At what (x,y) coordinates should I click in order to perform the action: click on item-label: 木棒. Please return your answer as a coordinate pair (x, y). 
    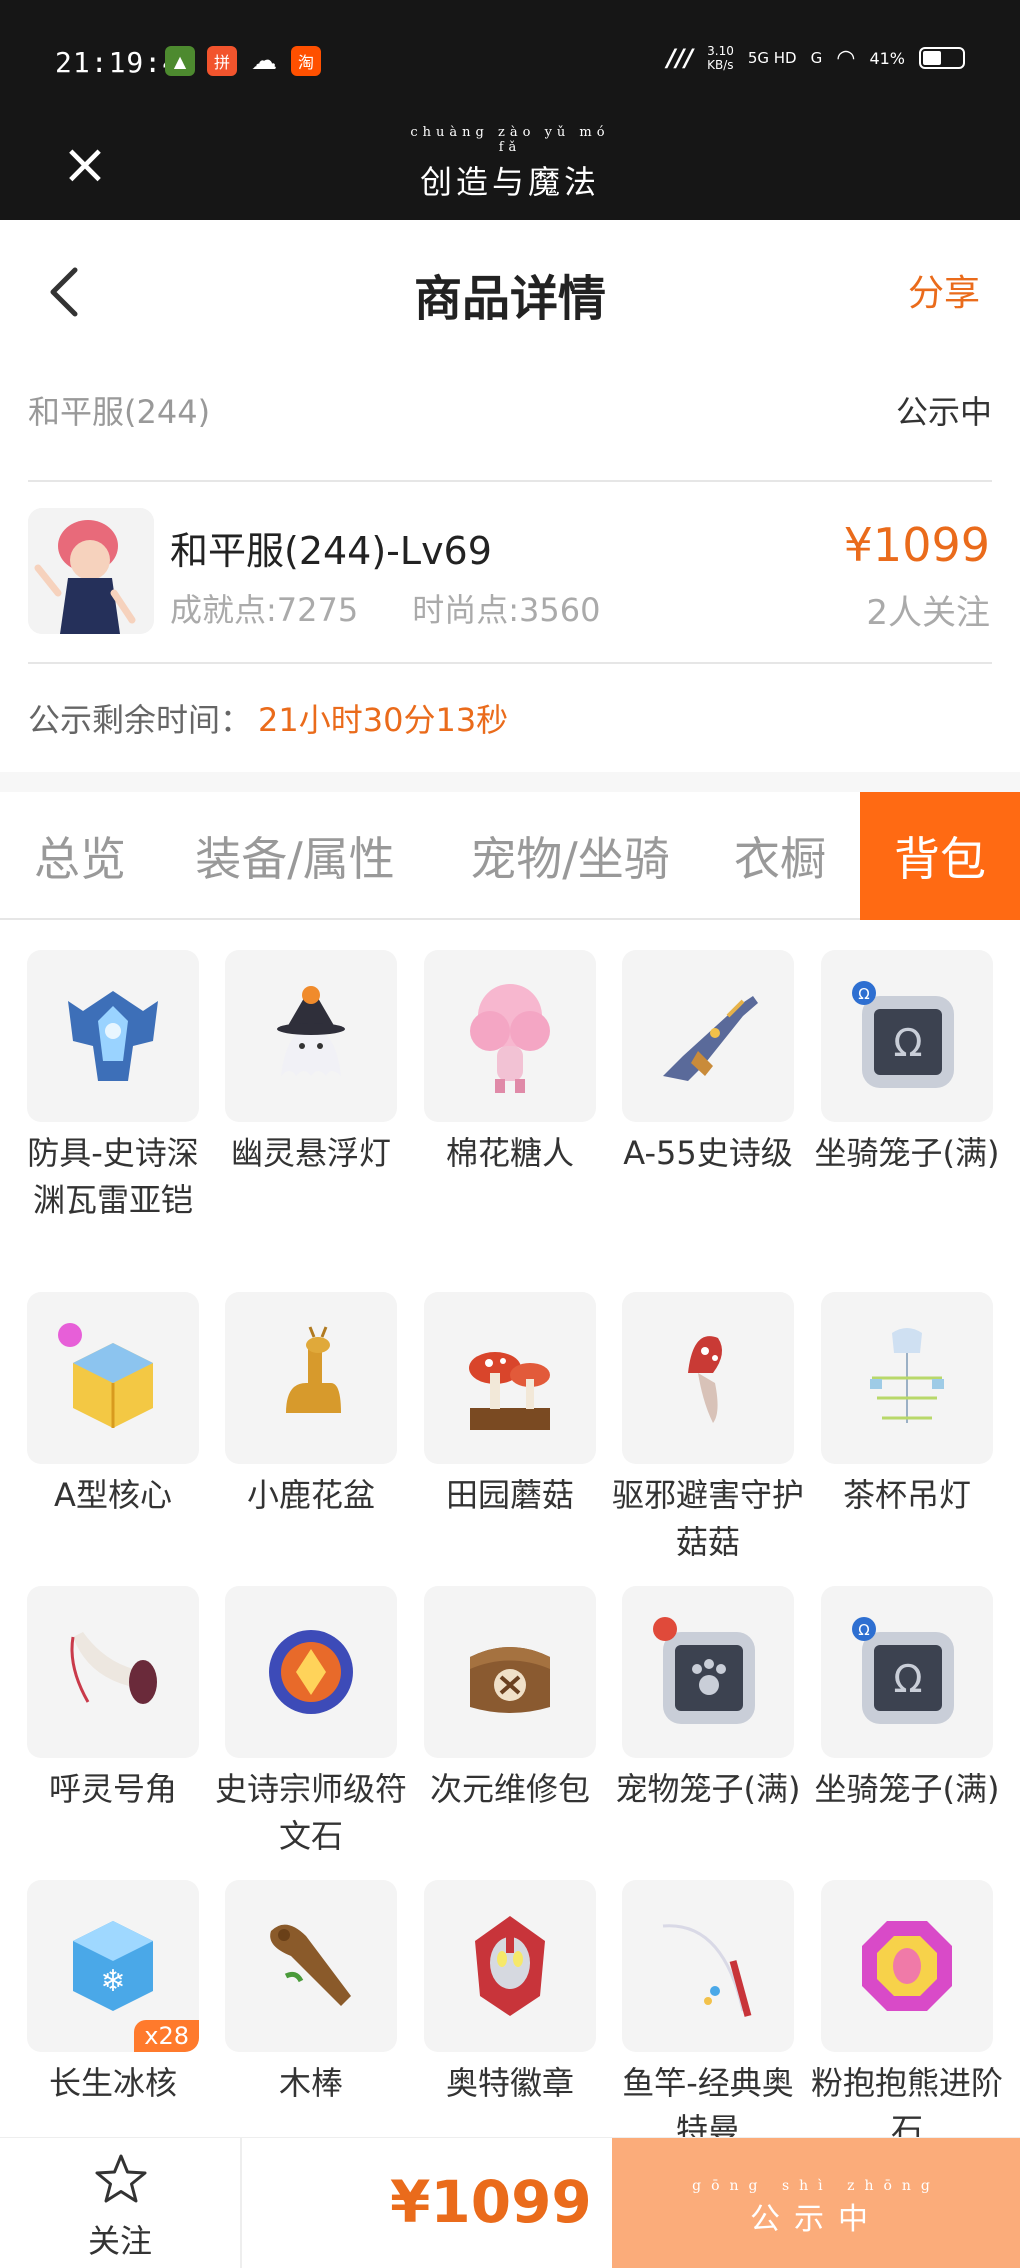
    Looking at the image, I should click on (310, 2083).